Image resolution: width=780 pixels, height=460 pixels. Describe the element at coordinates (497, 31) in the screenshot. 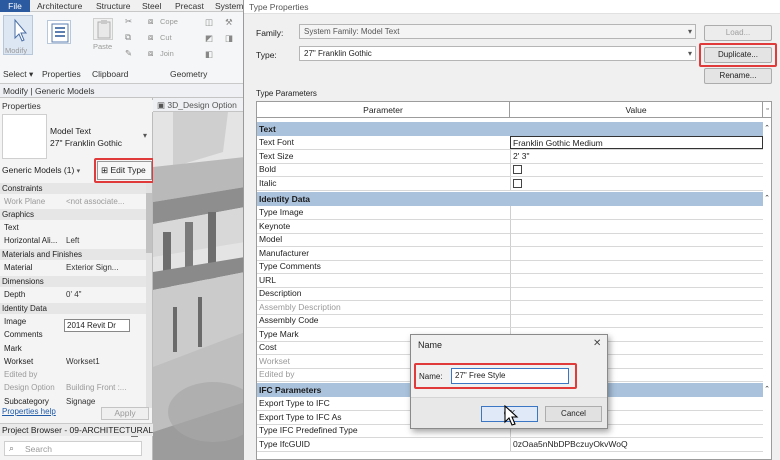

I see `family-select: System Family: Model Text ▾` at that location.